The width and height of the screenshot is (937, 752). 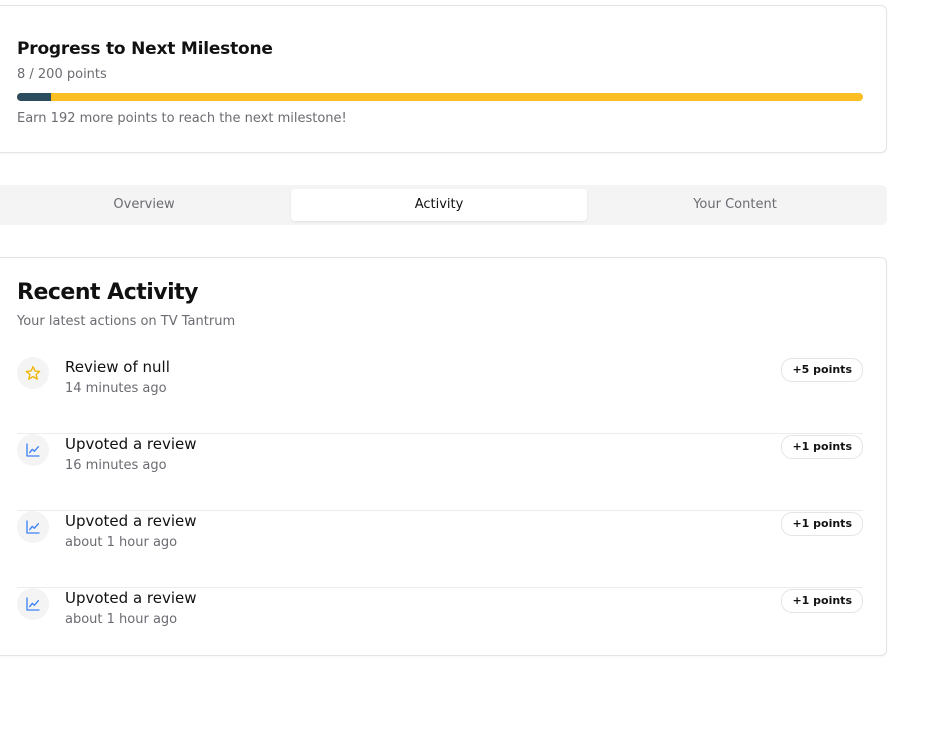 I want to click on tab-activity: Activity, so click(x=439, y=205).